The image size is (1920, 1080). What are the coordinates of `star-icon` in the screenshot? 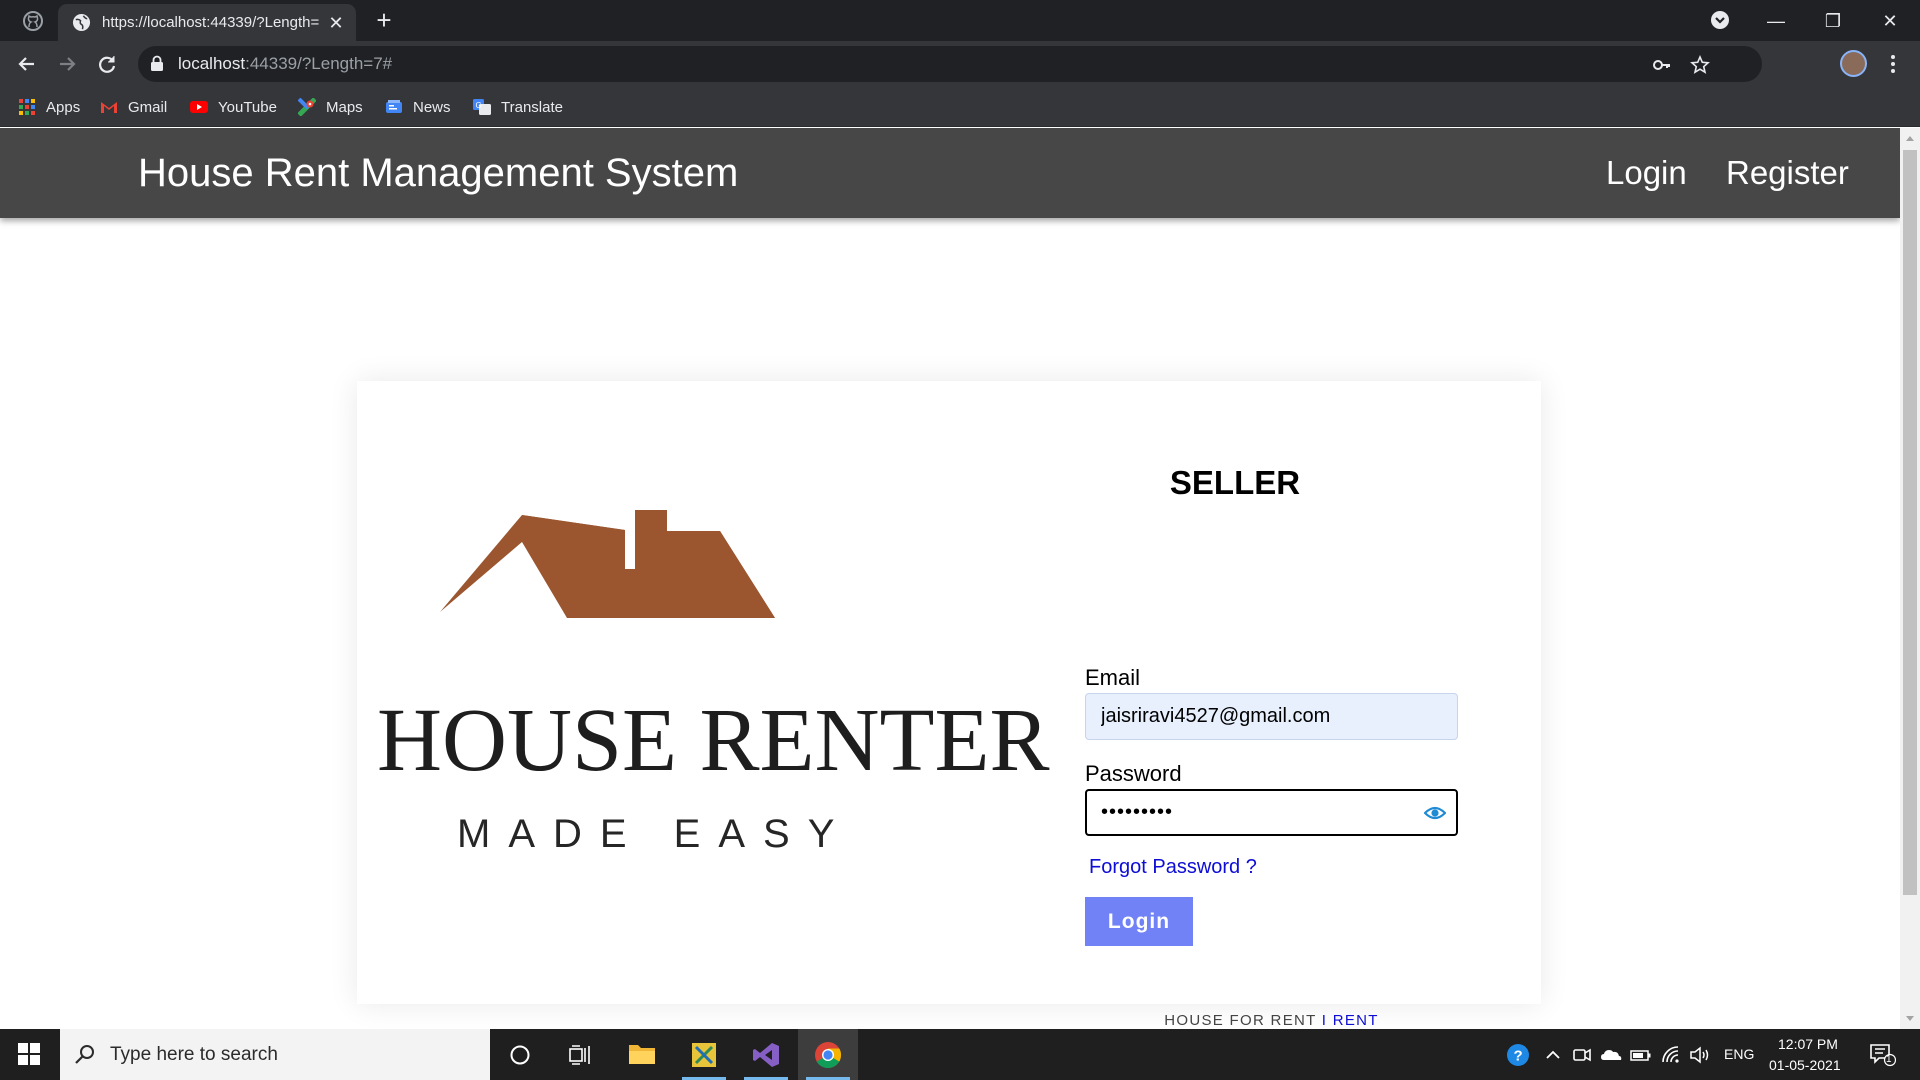 It's located at (1700, 65).